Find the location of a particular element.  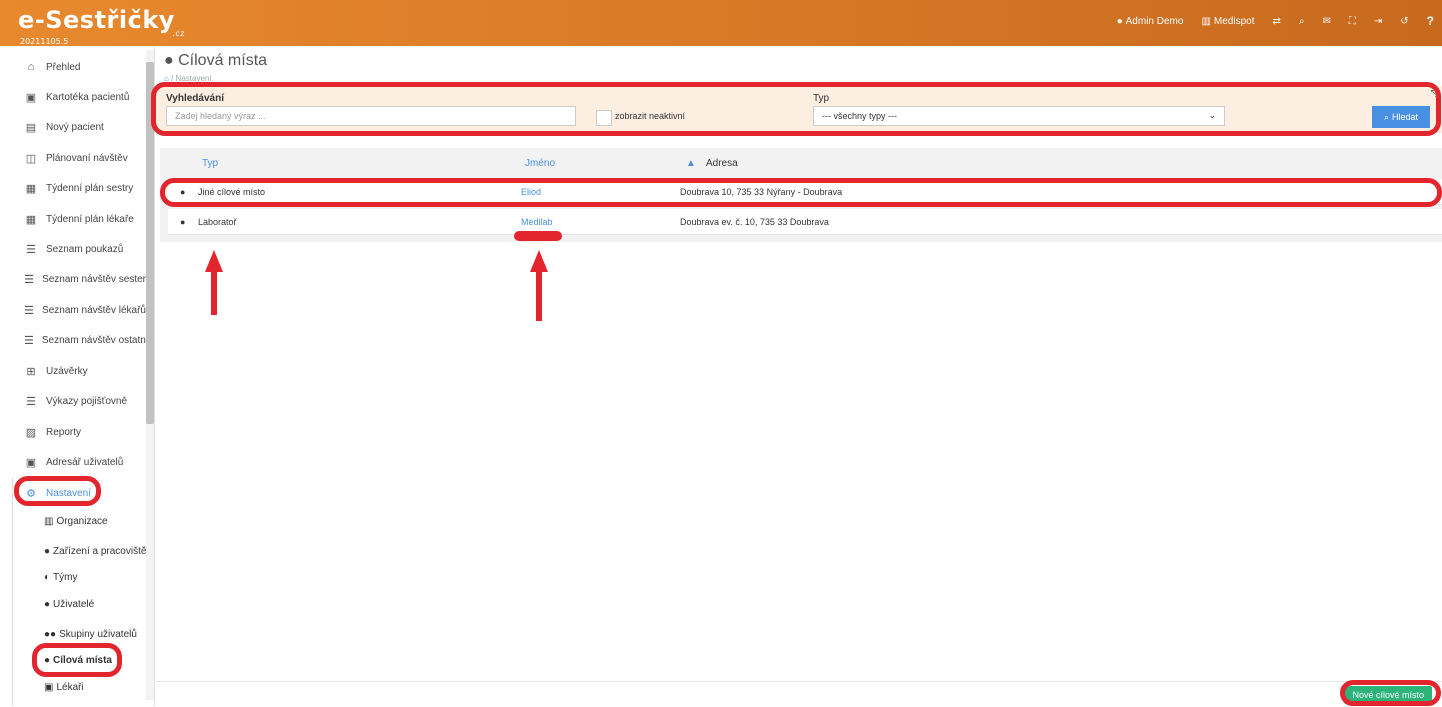

sidebar-subitem-label: Lékaři is located at coordinates (70, 687).